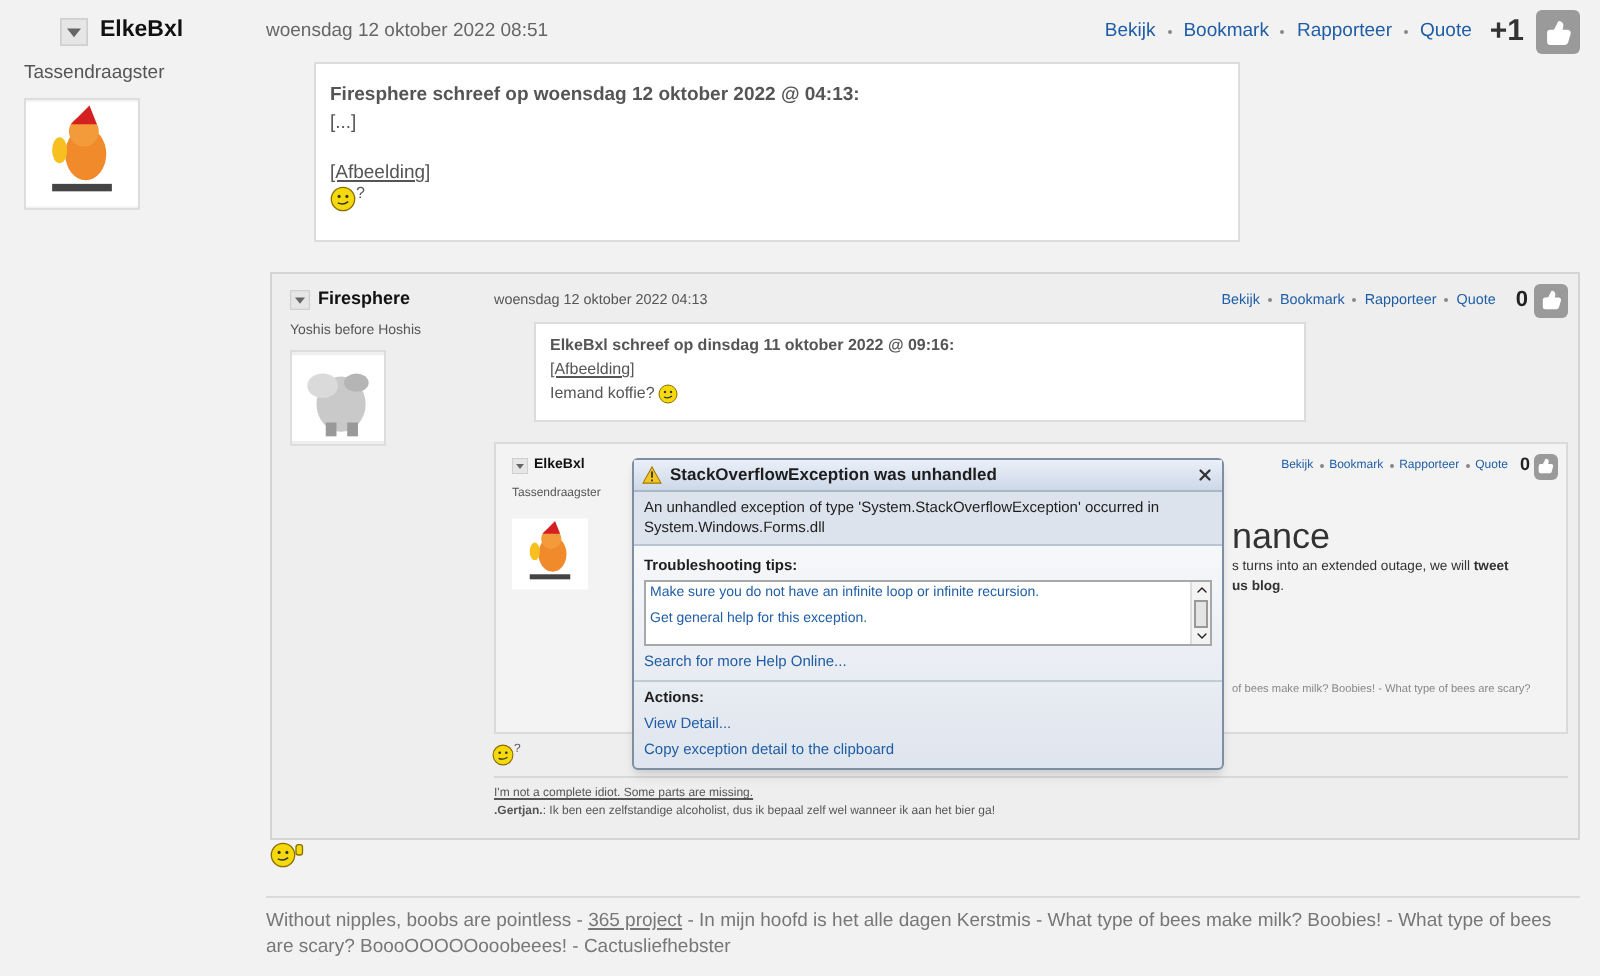 The image size is (1600, 976). What do you see at coordinates (1446, 32) in the screenshot?
I see `action-link: Quote` at bounding box center [1446, 32].